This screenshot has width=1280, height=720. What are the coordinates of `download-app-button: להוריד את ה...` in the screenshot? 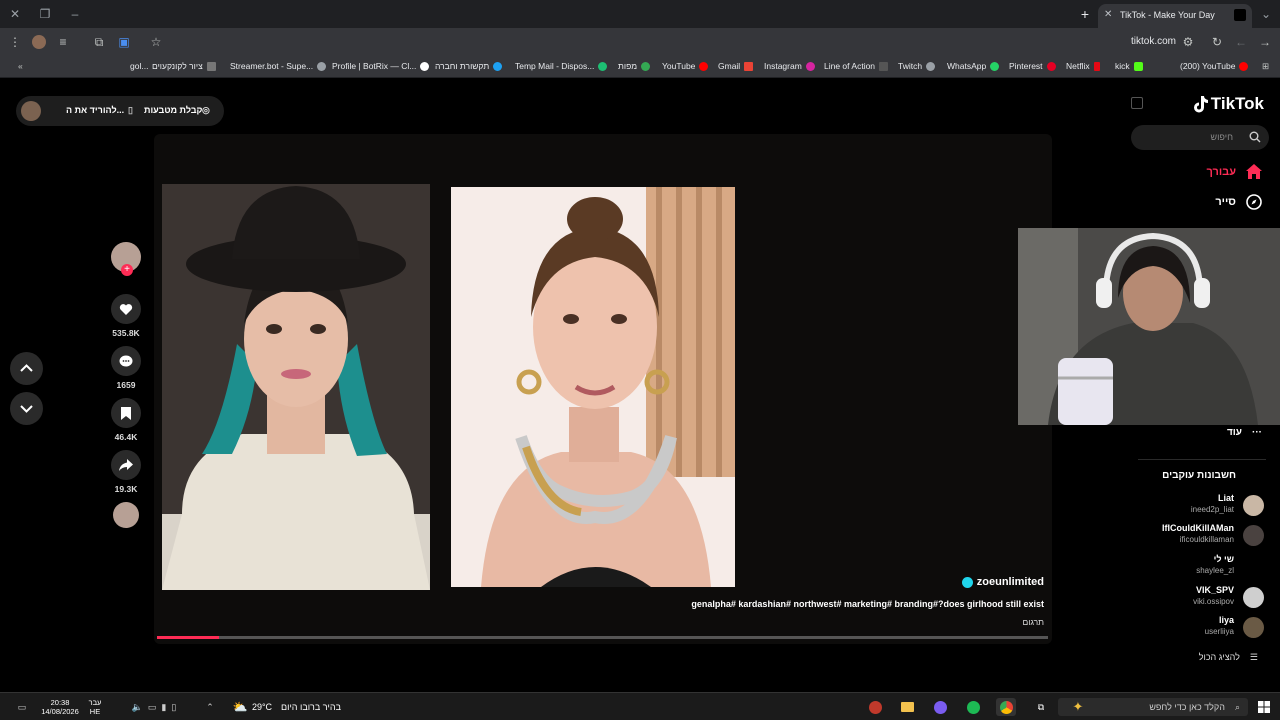 It's located at (95, 110).